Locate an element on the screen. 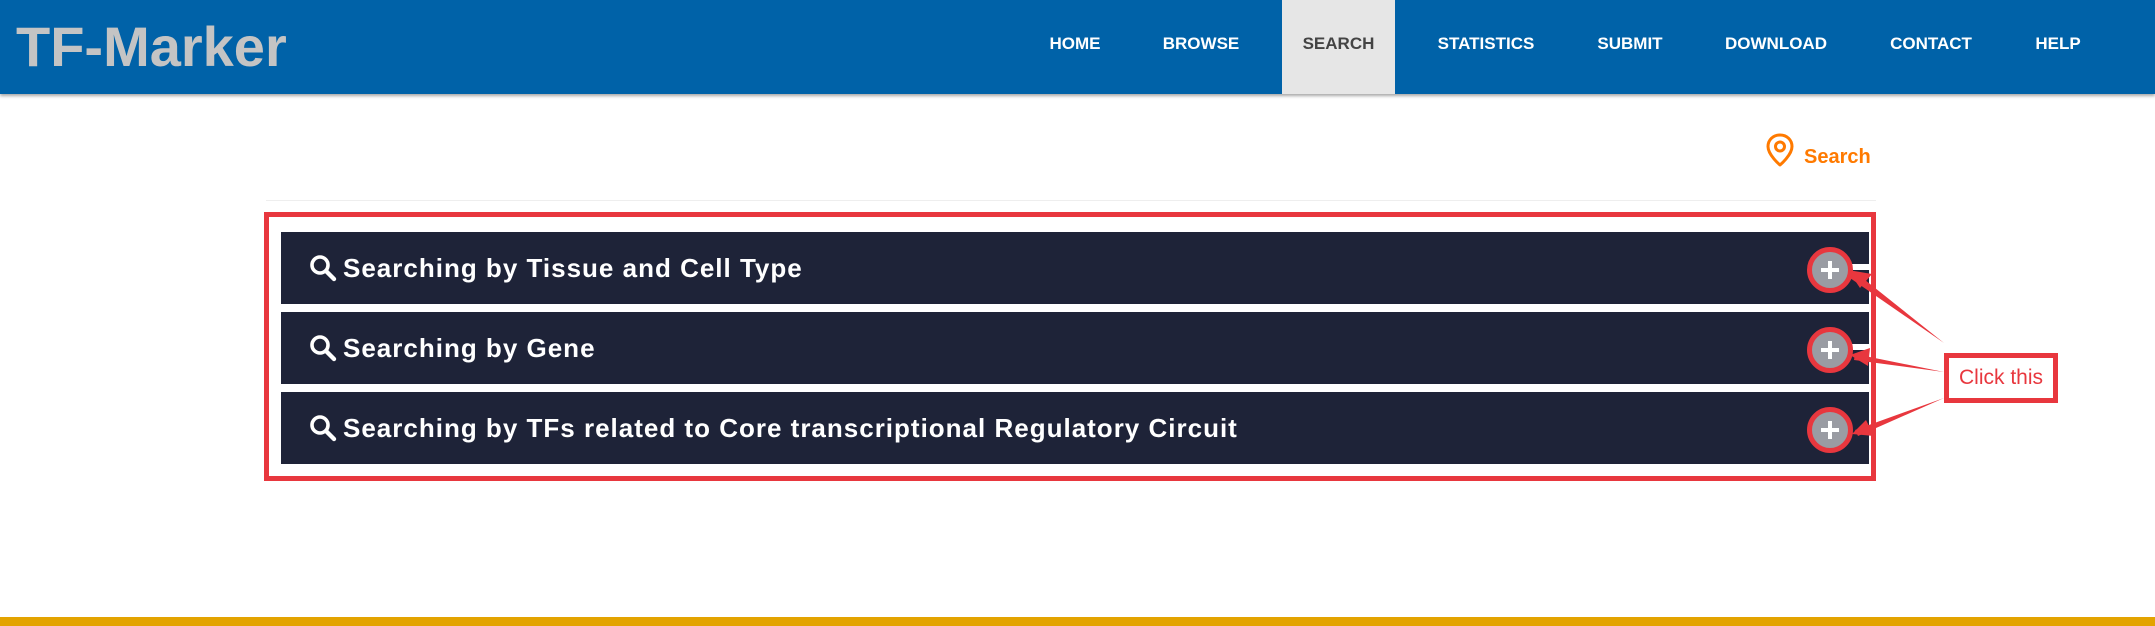 Image resolution: width=2155 pixels, height=626 pixels. nav-browse: BROWSE is located at coordinates (1201, 47).